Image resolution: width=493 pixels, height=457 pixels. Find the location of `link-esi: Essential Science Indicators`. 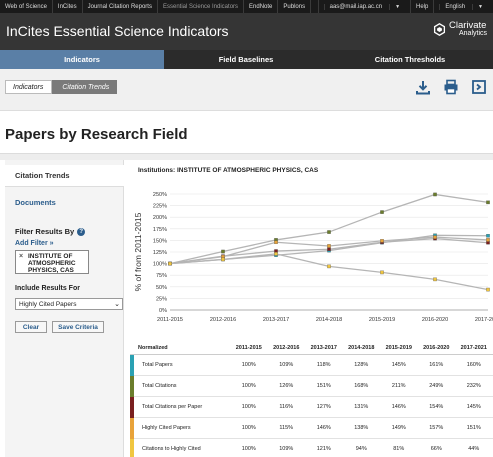

link-esi: Essential Science Indicators is located at coordinates (201, 6).